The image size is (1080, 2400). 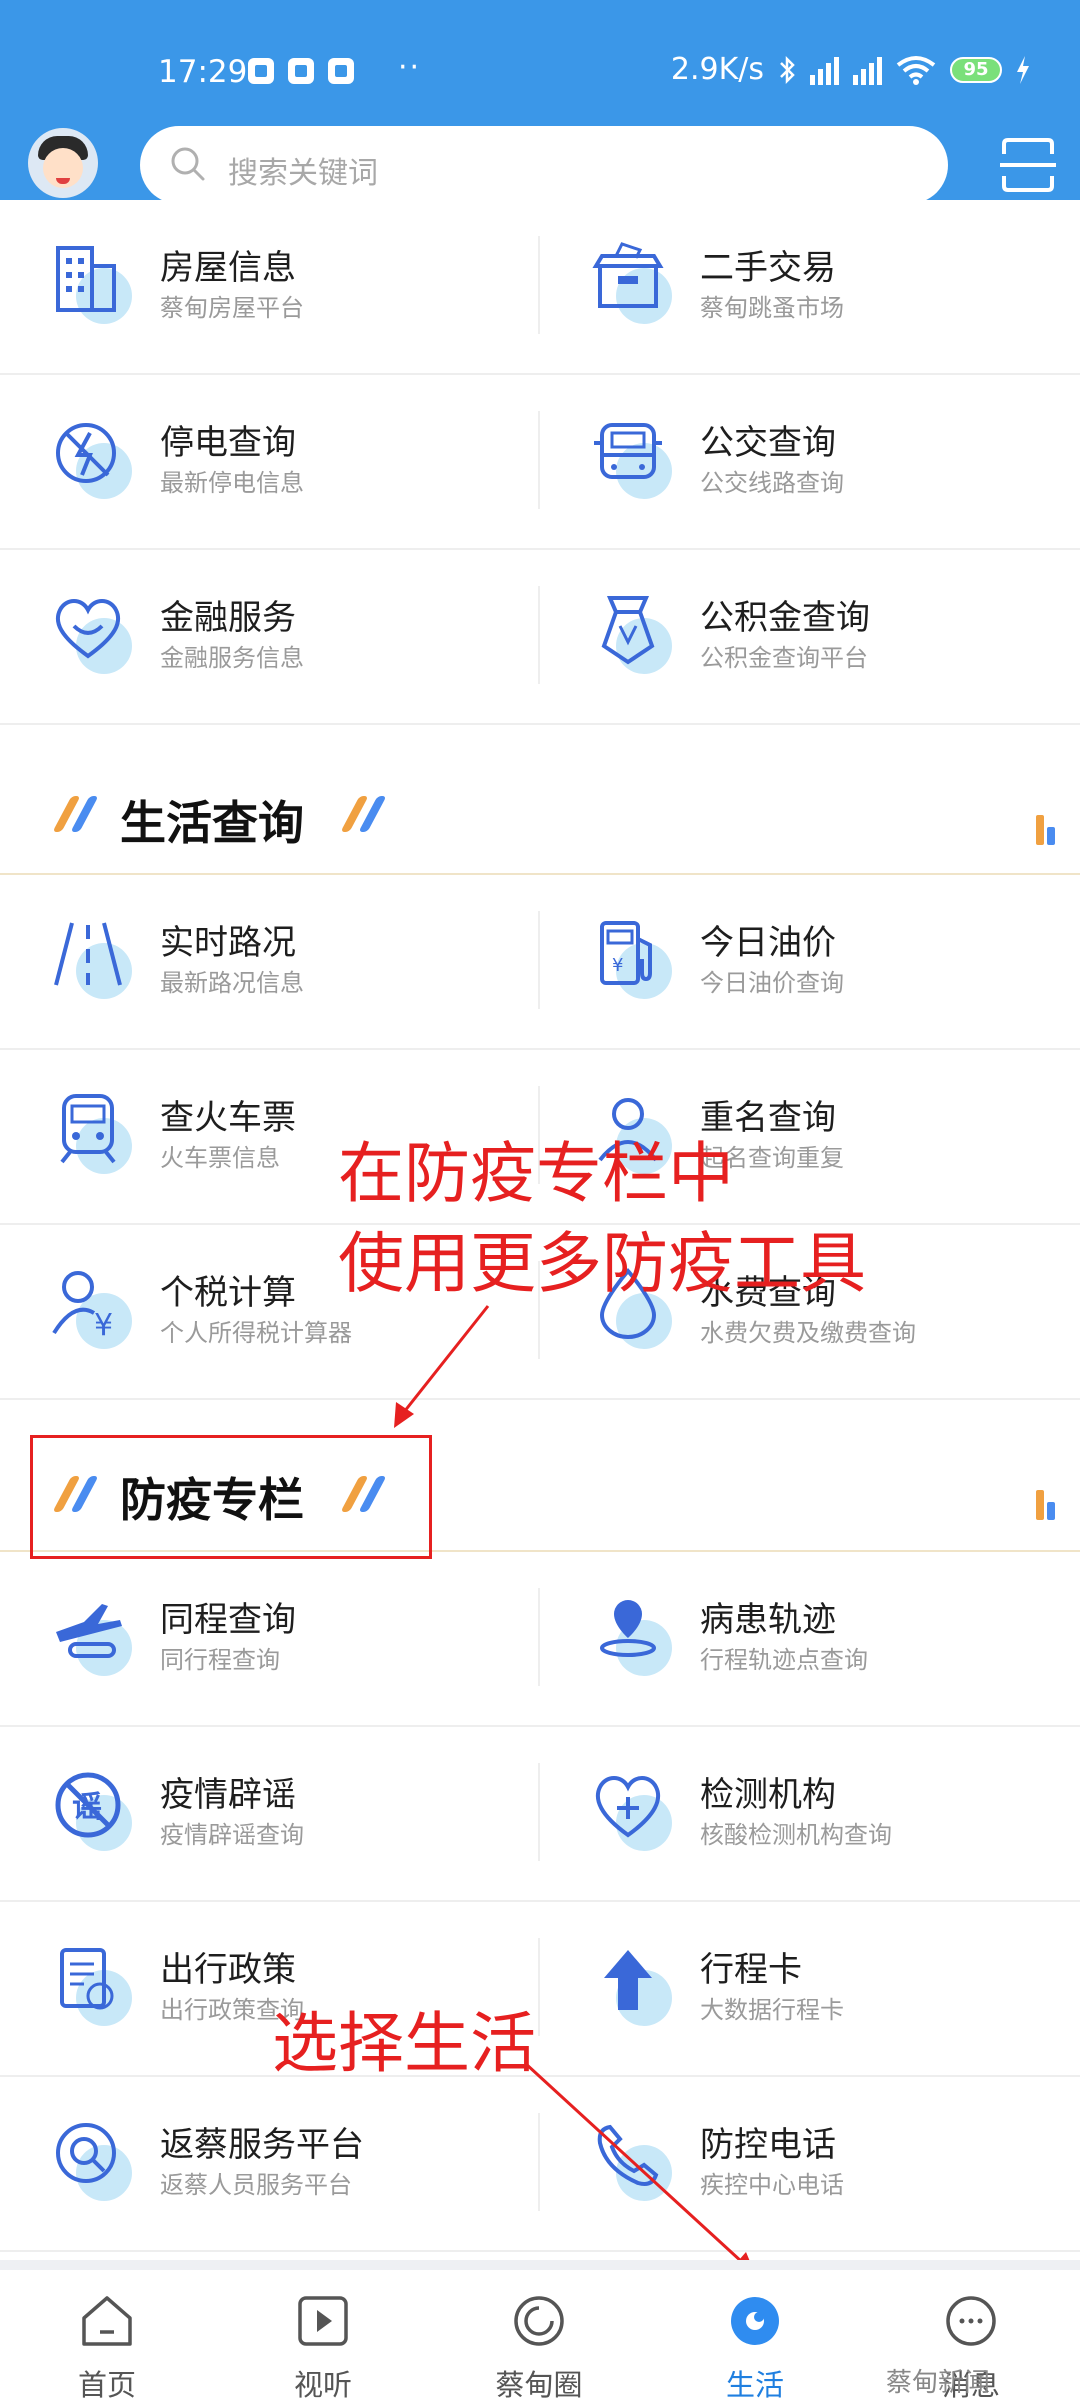 I want to click on service-item: 金融服务 金融服务信息, so click(x=270, y=636).